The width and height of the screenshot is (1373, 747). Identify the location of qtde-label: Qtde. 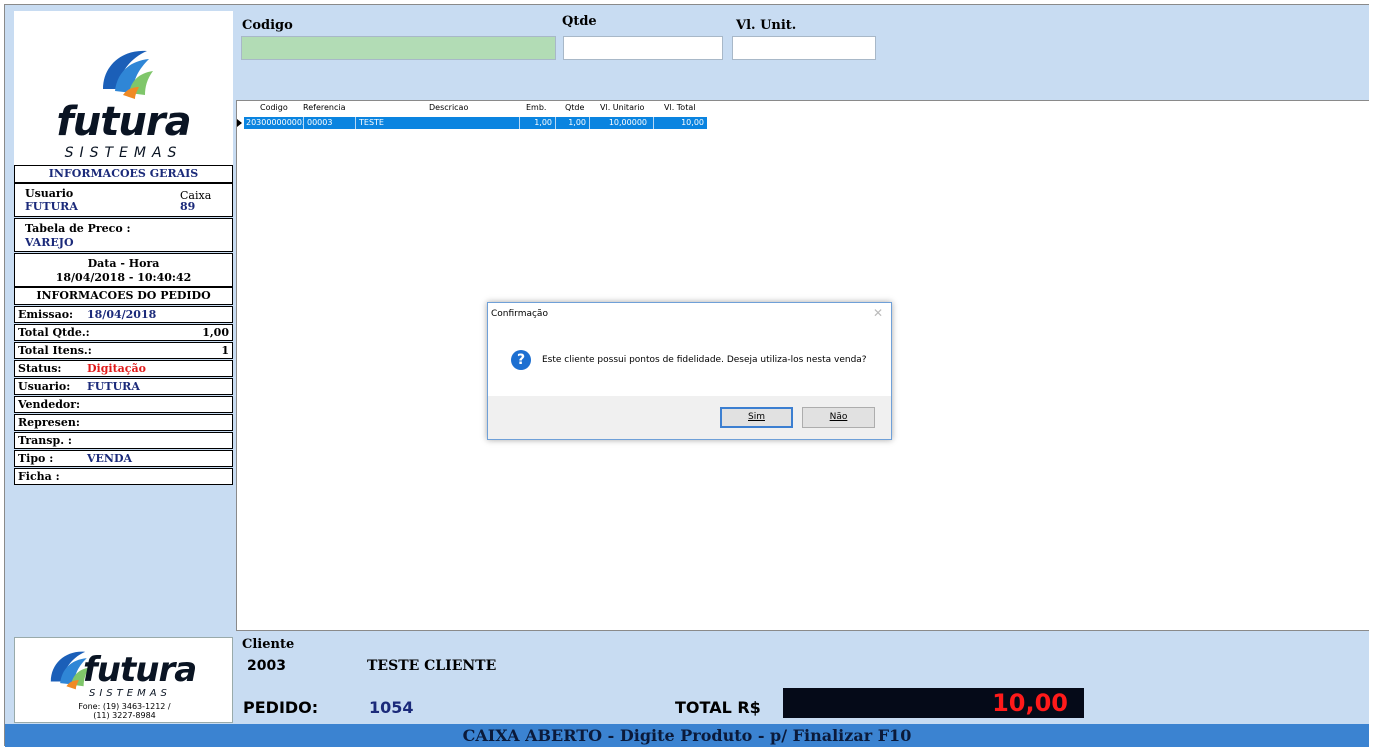
(579, 21).